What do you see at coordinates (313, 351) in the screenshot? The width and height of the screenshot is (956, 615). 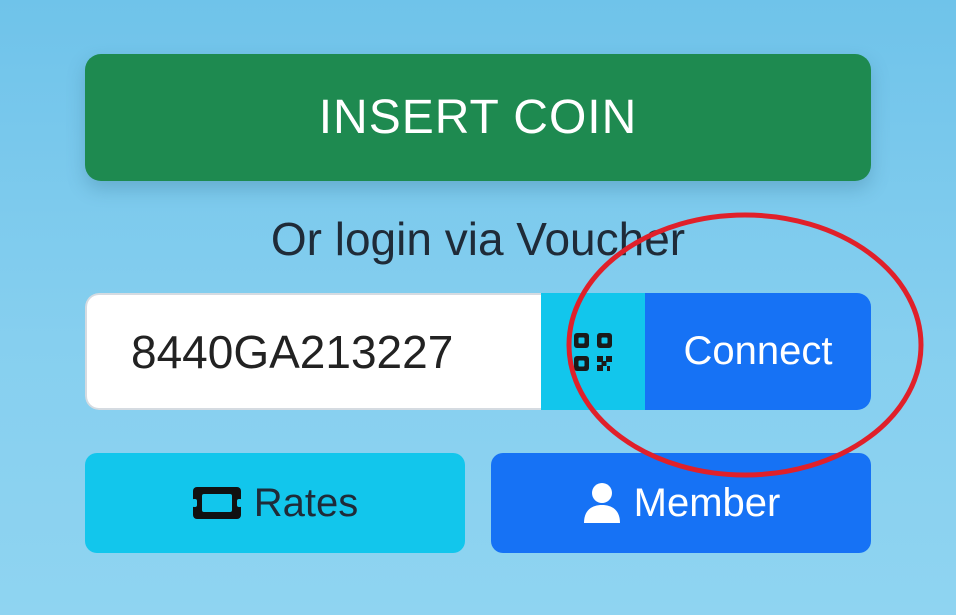 I see `voucher-code-input` at bounding box center [313, 351].